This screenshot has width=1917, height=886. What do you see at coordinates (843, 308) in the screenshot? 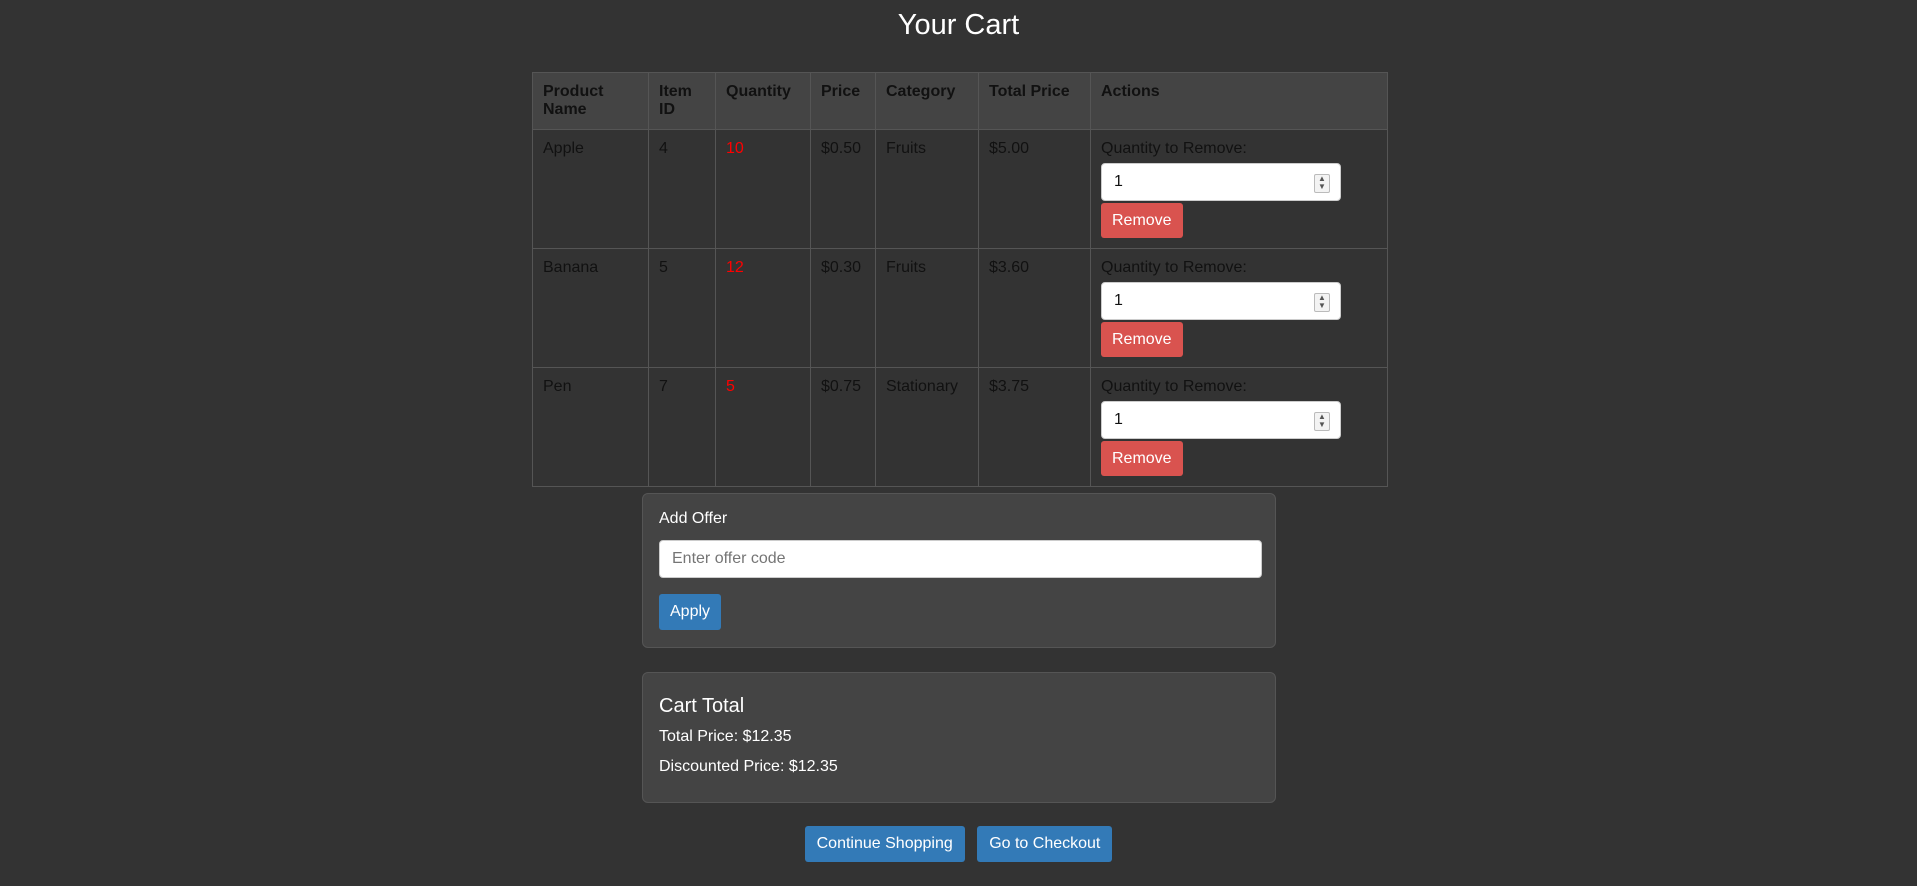
I see `cell-price: $0.30` at bounding box center [843, 308].